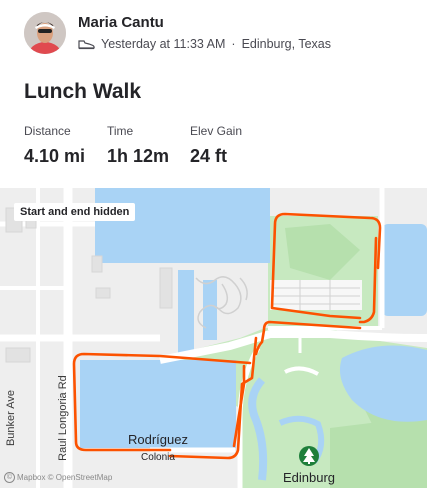  Describe the element at coordinates (55, 156) in the screenshot. I see `stat-value: 4.10 mi` at that location.